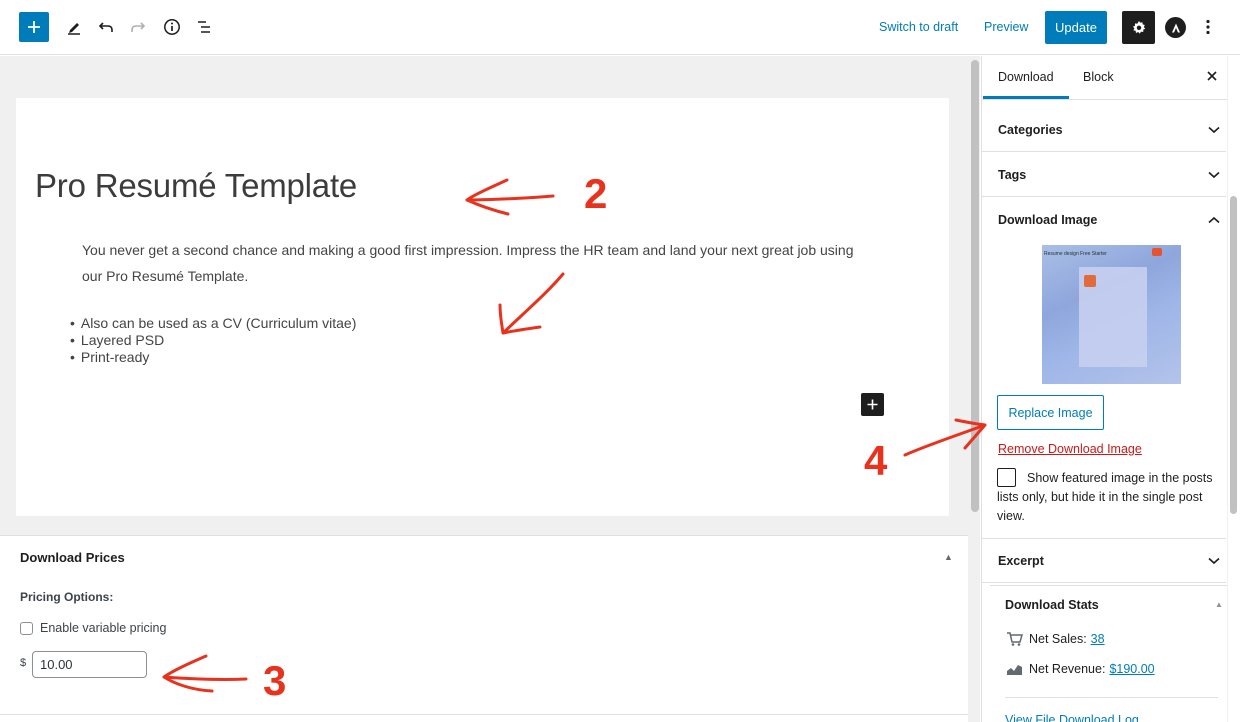 This screenshot has height=722, width=1240. What do you see at coordinates (196, 186) in the screenshot?
I see `post-title: Pro Resumé Template` at bounding box center [196, 186].